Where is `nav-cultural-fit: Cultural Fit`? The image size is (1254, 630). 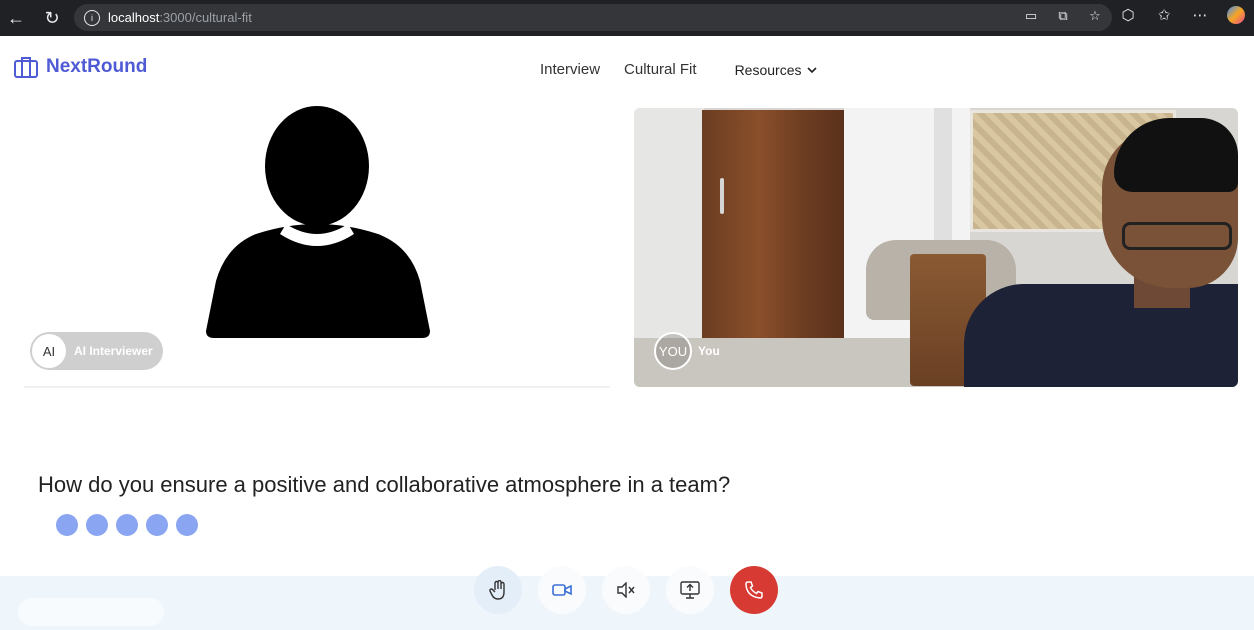 nav-cultural-fit: Cultural Fit is located at coordinates (660, 69).